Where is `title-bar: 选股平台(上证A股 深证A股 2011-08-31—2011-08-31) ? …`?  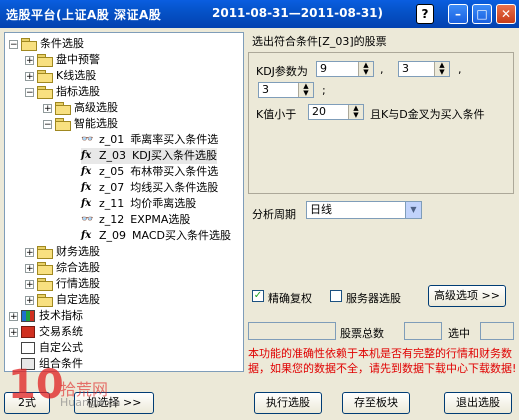
title-bar: 选股平台(上证A股 深证A股 2011-08-31—2011-08-31) ? … is located at coordinates (259, 14).